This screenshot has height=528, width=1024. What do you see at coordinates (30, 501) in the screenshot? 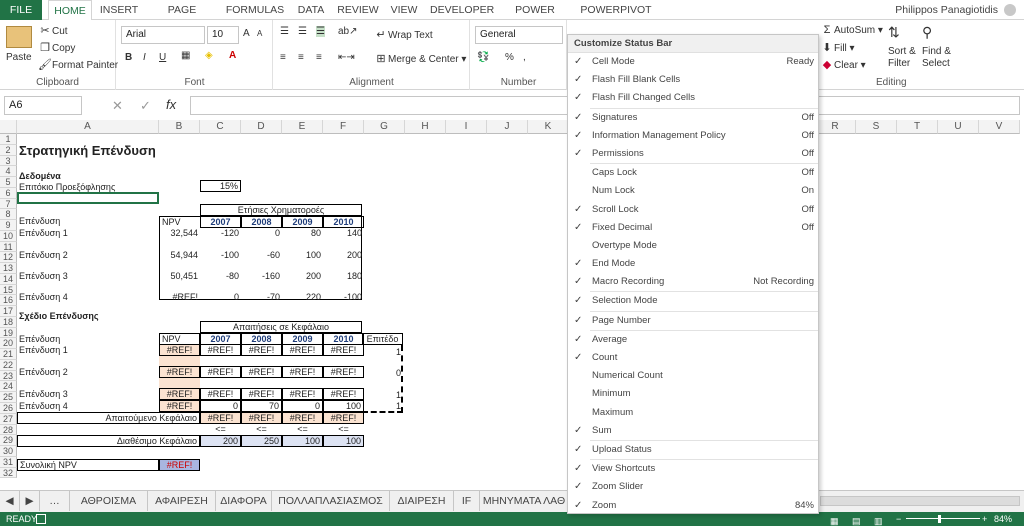
I see `next-sheet-icon: ▶` at bounding box center [30, 501].